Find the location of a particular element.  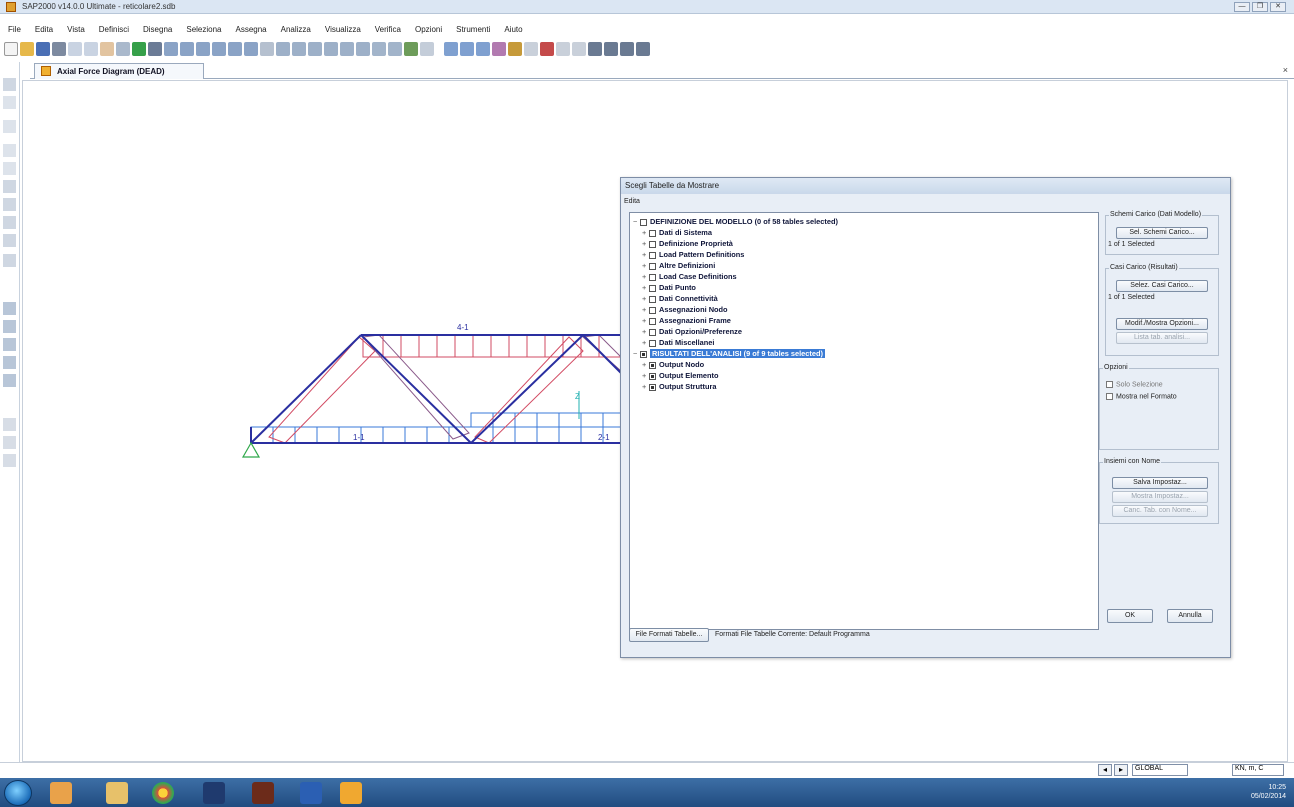

draw-solid-icon is located at coordinates (9, 222).